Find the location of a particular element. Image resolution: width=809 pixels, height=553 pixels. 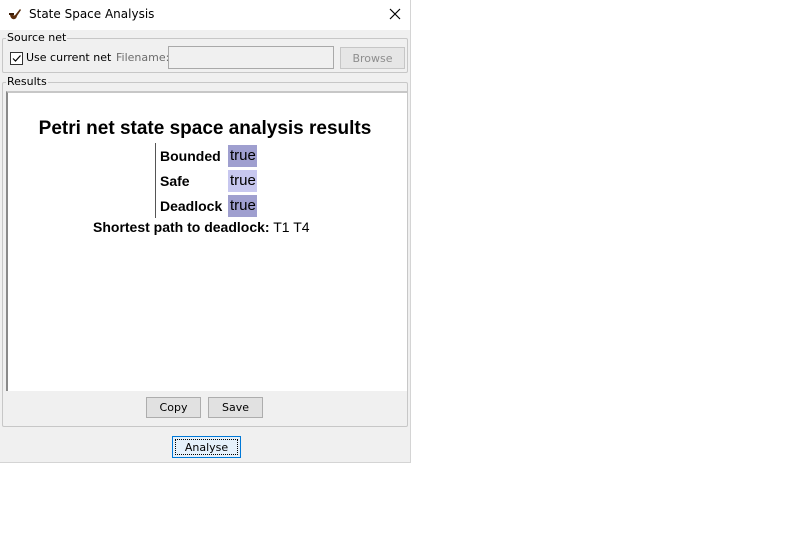

close-icon is located at coordinates (395, 15).